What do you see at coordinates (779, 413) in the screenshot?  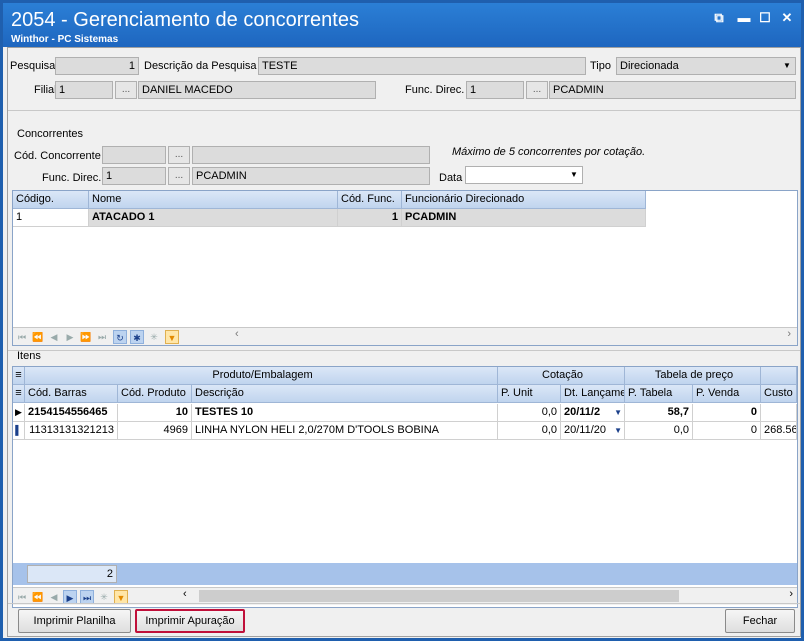 I see `table-row-cell-custo` at bounding box center [779, 413].